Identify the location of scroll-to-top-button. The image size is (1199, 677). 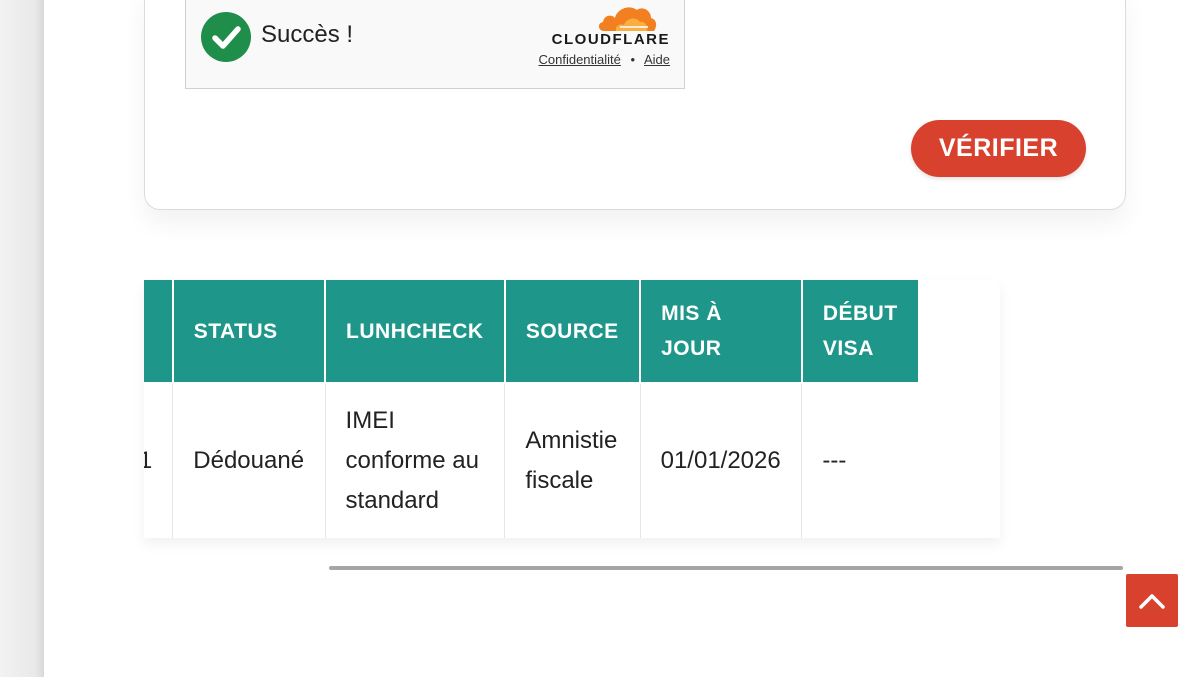
(1152, 600).